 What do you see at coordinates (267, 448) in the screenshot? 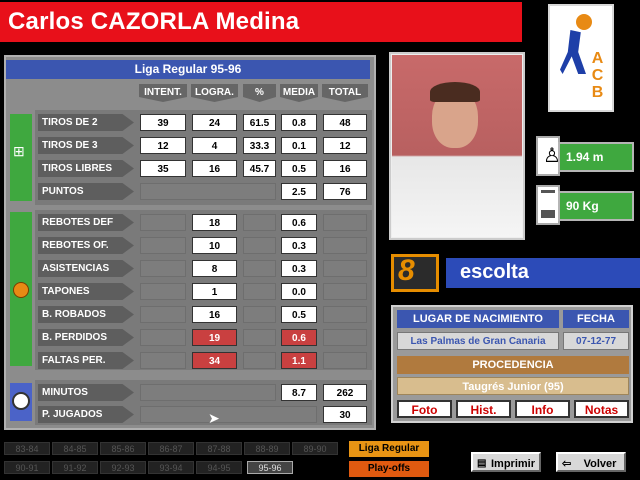
I see `season-button: 88-89` at bounding box center [267, 448].